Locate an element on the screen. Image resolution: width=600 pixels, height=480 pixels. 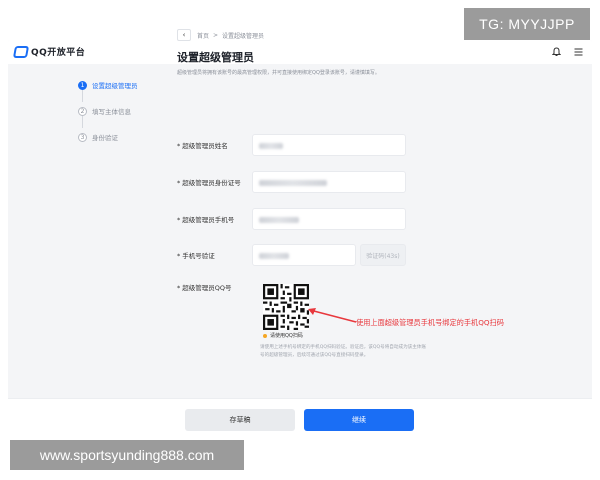
qq-logo-icon is located at coordinates (21, 51).